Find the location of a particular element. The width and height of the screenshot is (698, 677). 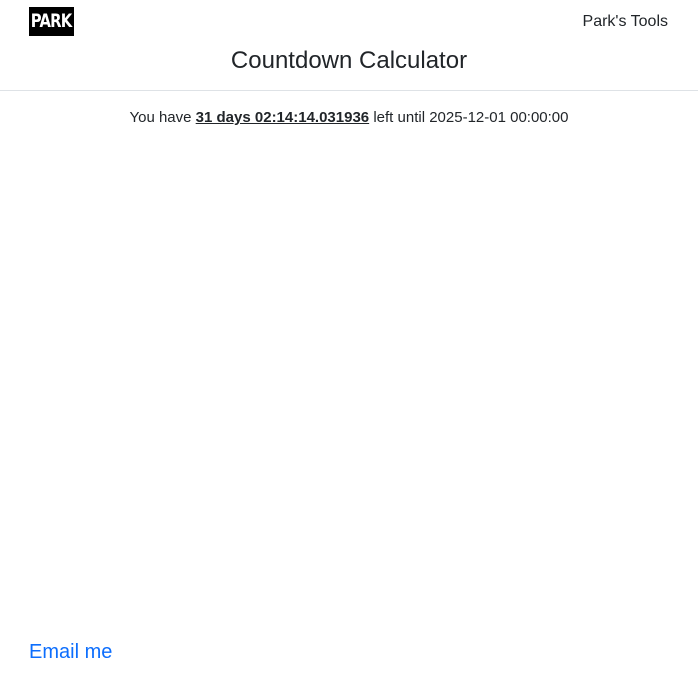

logo-text: PARK is located at coordinates (52, 21).